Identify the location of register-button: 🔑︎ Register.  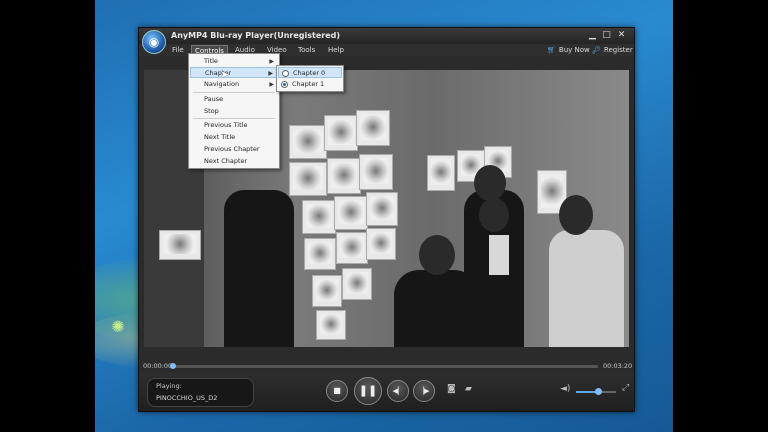
(612, 50).